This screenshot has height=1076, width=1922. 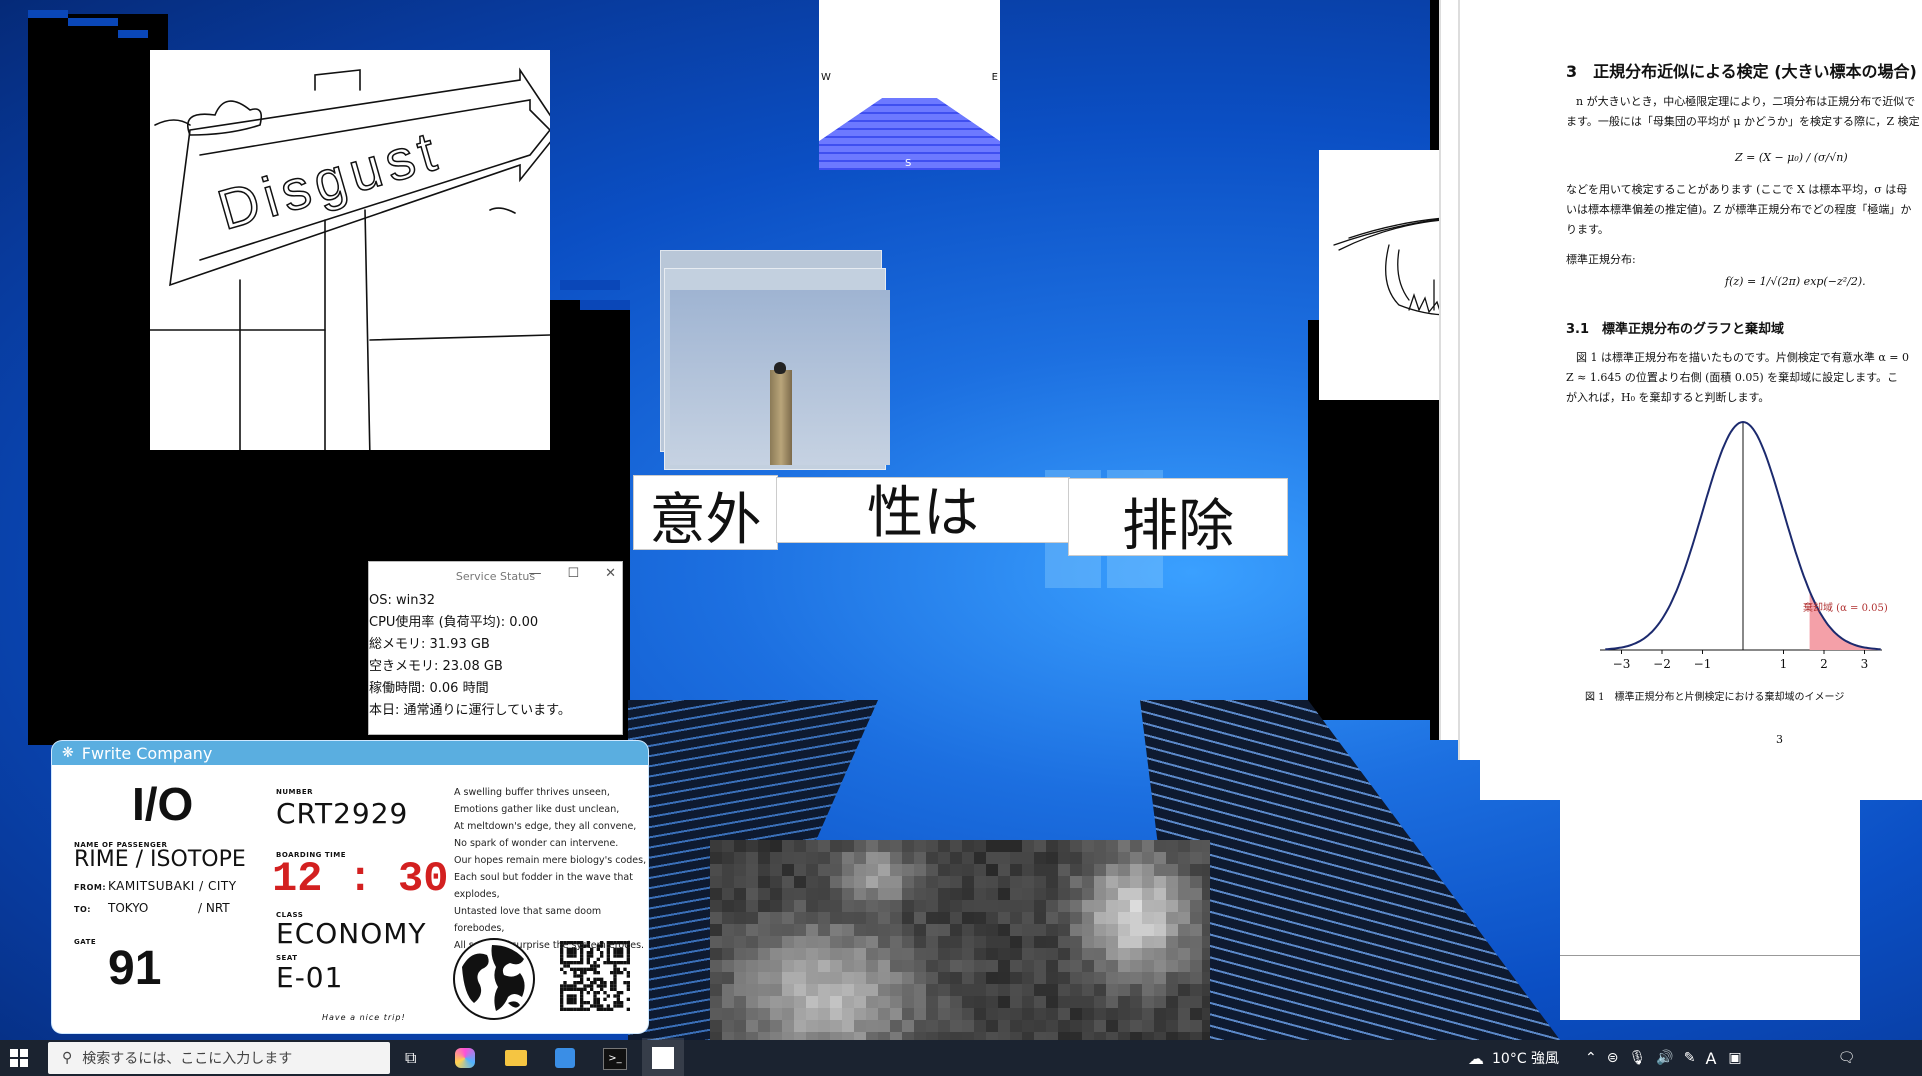 I want to click on start-button, so click(x=19, y=1058).